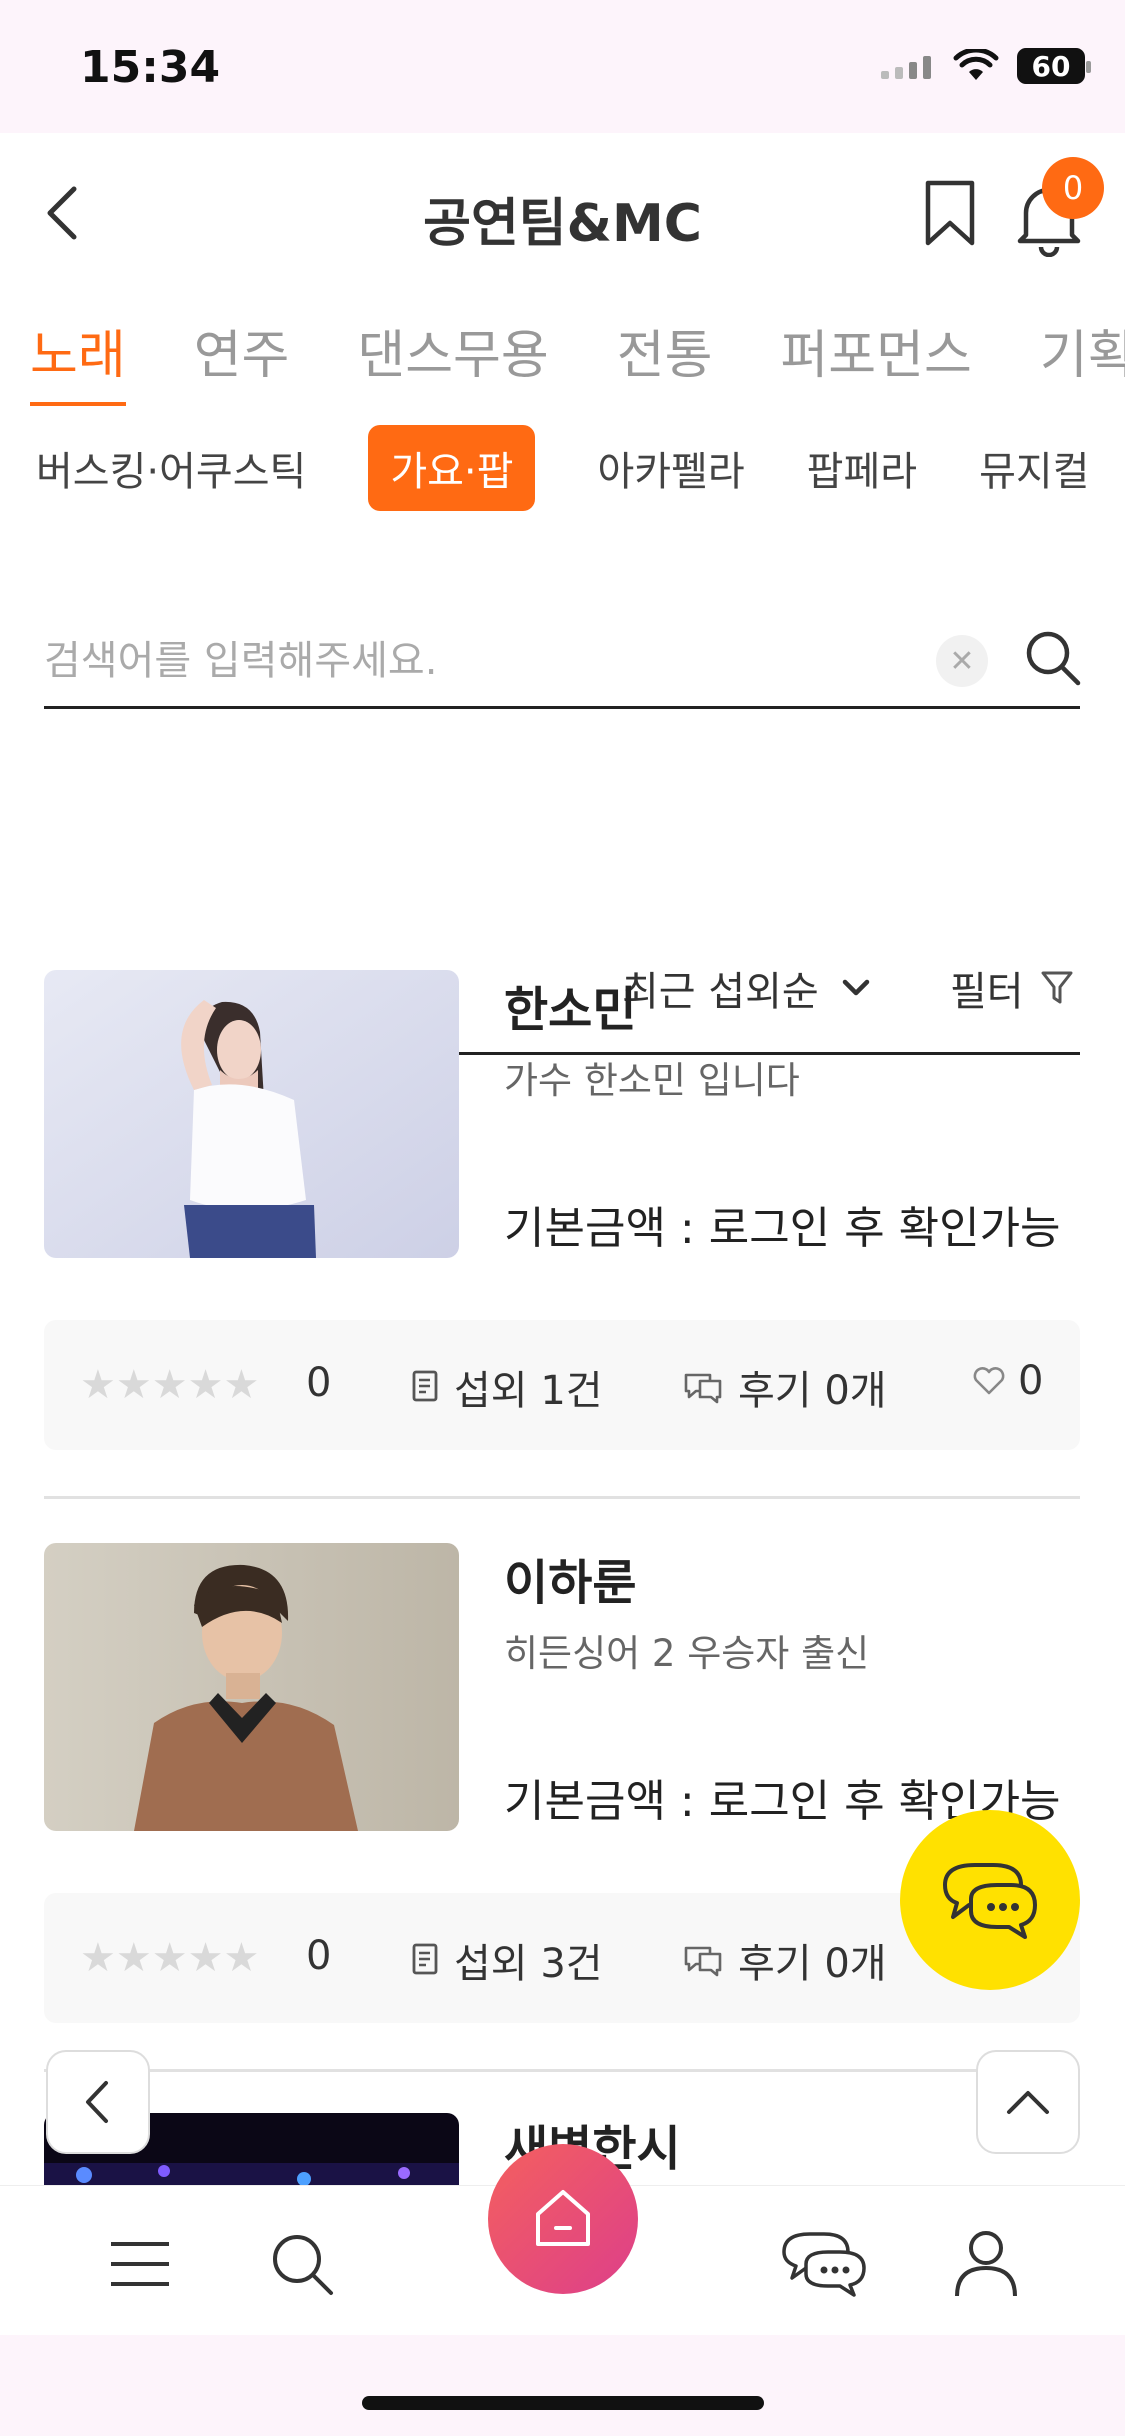 This screenshot has width=1125, height=2436. Describe the element at coordinates (452, 359) in the screenshot. I see `tab-dance: 댄스무용` at that location.